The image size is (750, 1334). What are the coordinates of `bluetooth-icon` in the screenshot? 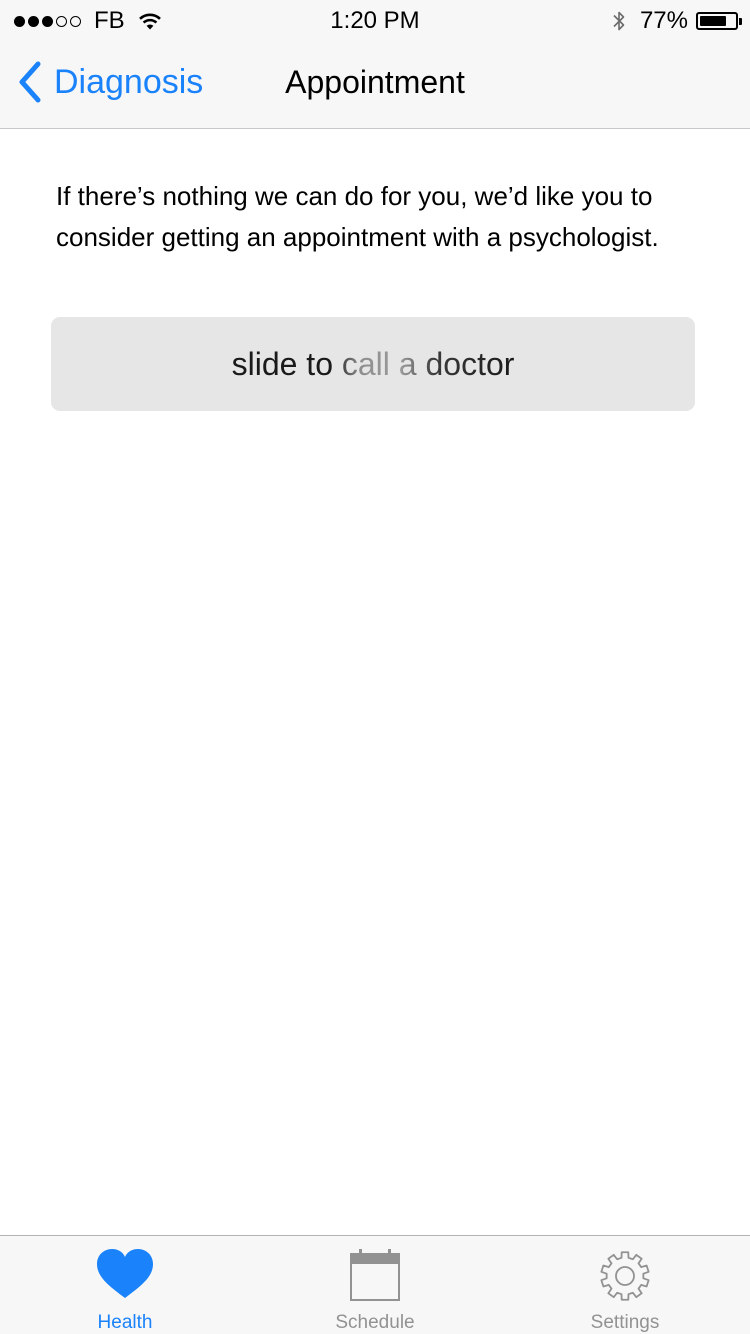 It's located at (619, 21).